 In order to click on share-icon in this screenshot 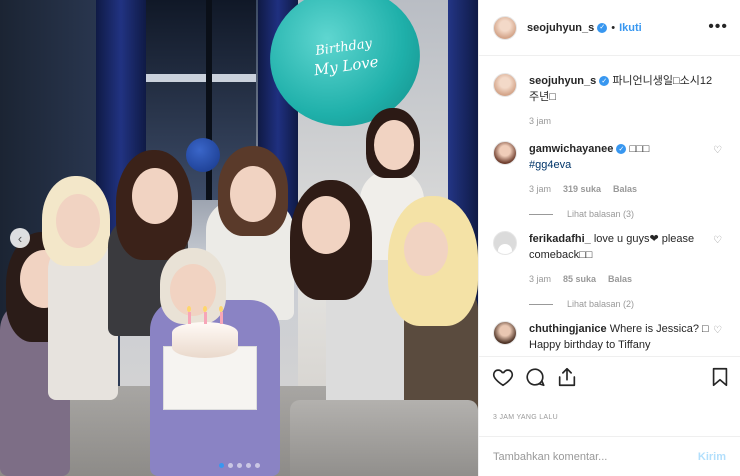, I will do `click(567, 376)`.